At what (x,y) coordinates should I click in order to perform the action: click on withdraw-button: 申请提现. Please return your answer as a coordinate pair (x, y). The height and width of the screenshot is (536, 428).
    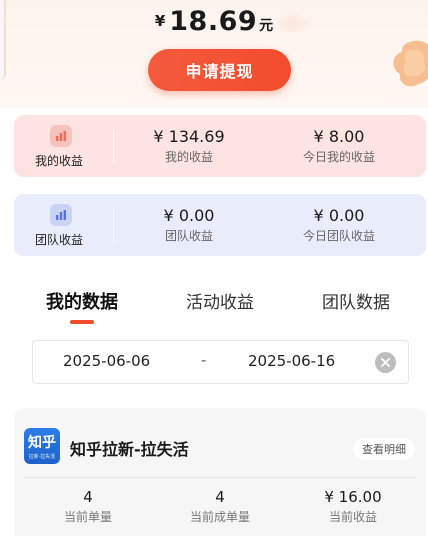
    Looking at the image, I should click on (219, 70).